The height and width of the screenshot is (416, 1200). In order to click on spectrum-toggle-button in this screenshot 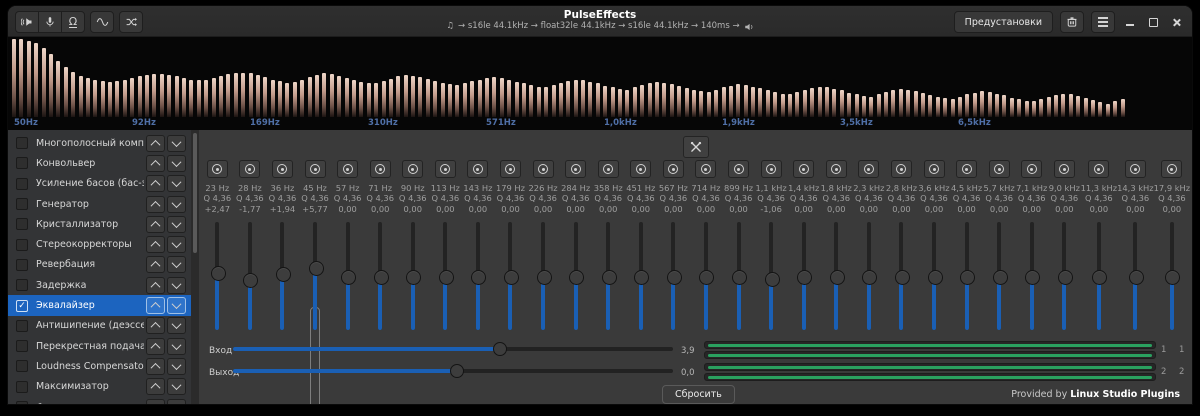, I will do `click(131, 22)`.